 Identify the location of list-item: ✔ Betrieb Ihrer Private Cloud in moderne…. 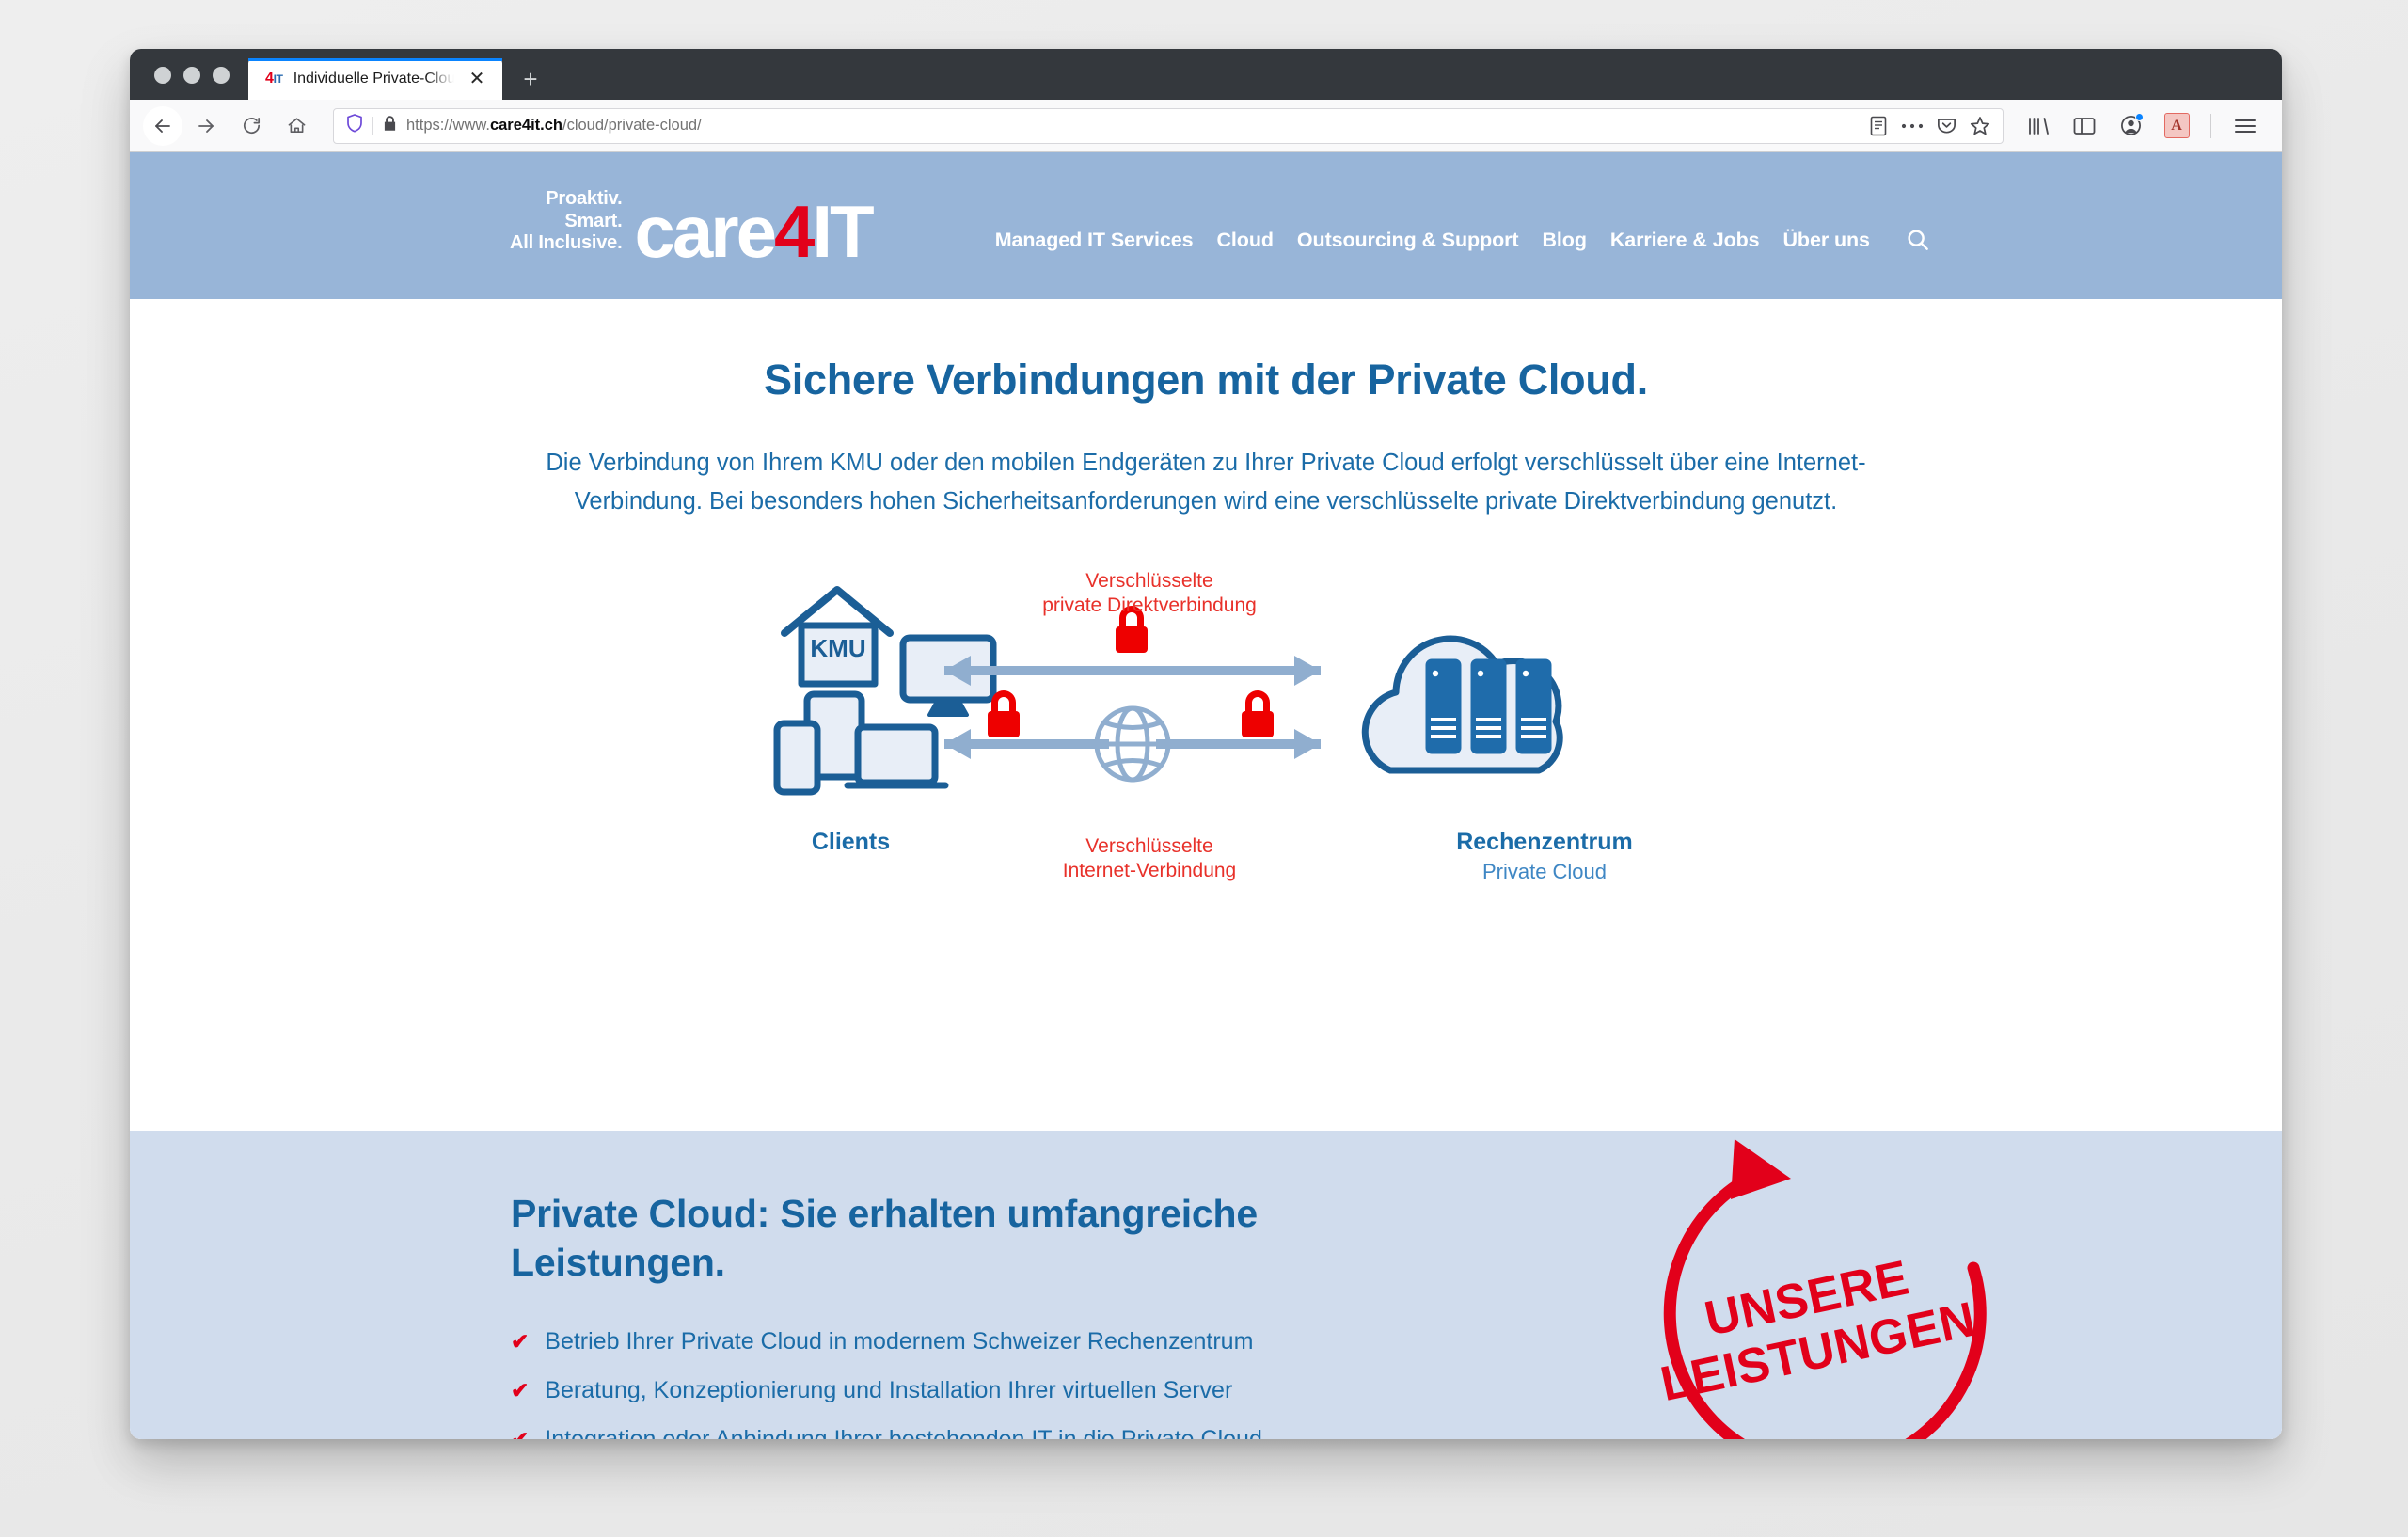
(1397, 1341).